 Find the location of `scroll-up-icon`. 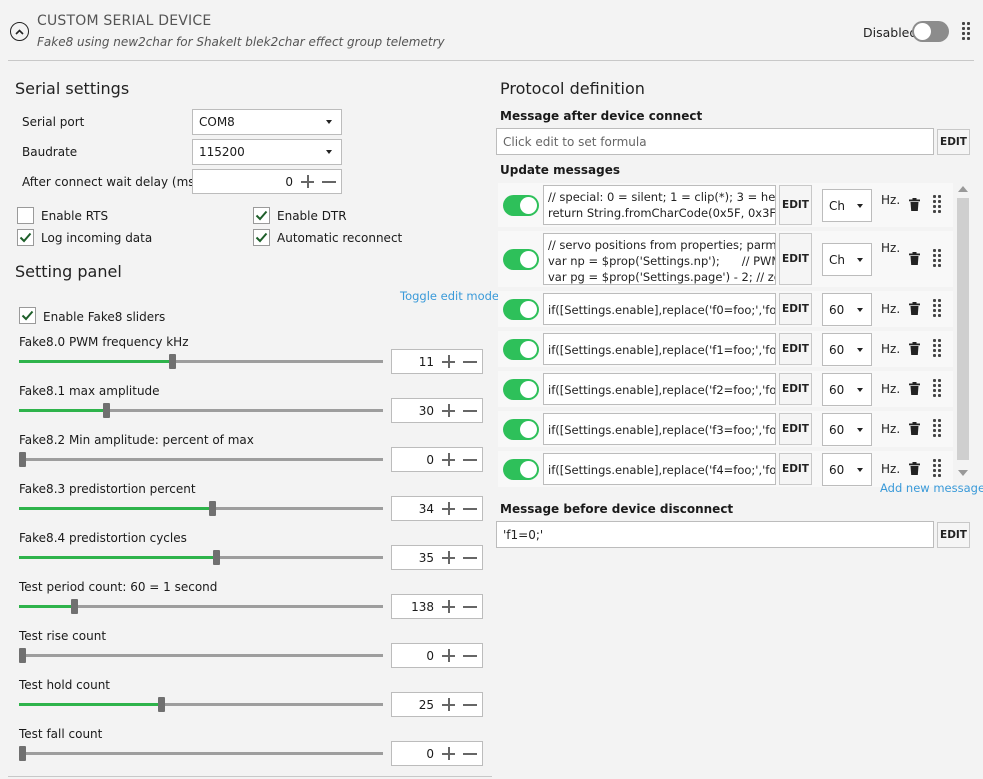

scroll-up-icon is located at coordinates (963, 189).